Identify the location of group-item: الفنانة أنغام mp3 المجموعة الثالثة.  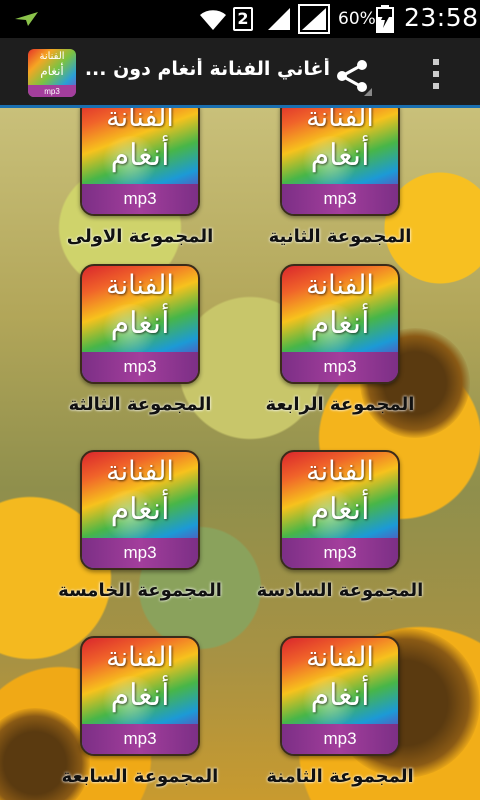
(140, 352).